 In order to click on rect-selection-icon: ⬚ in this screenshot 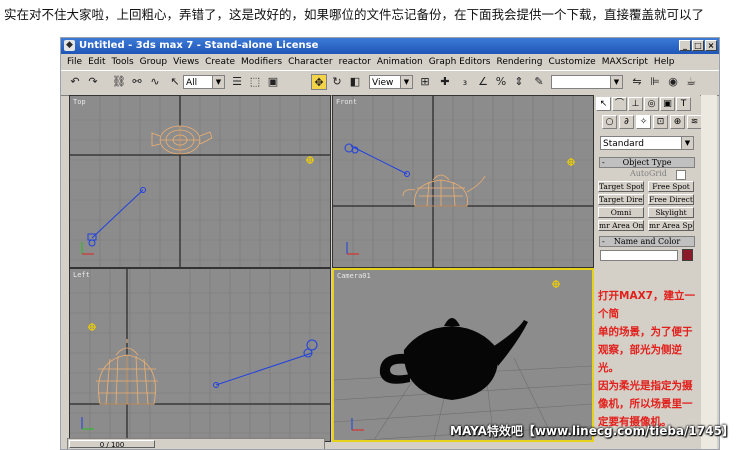, I will do `click(255, 82)`.